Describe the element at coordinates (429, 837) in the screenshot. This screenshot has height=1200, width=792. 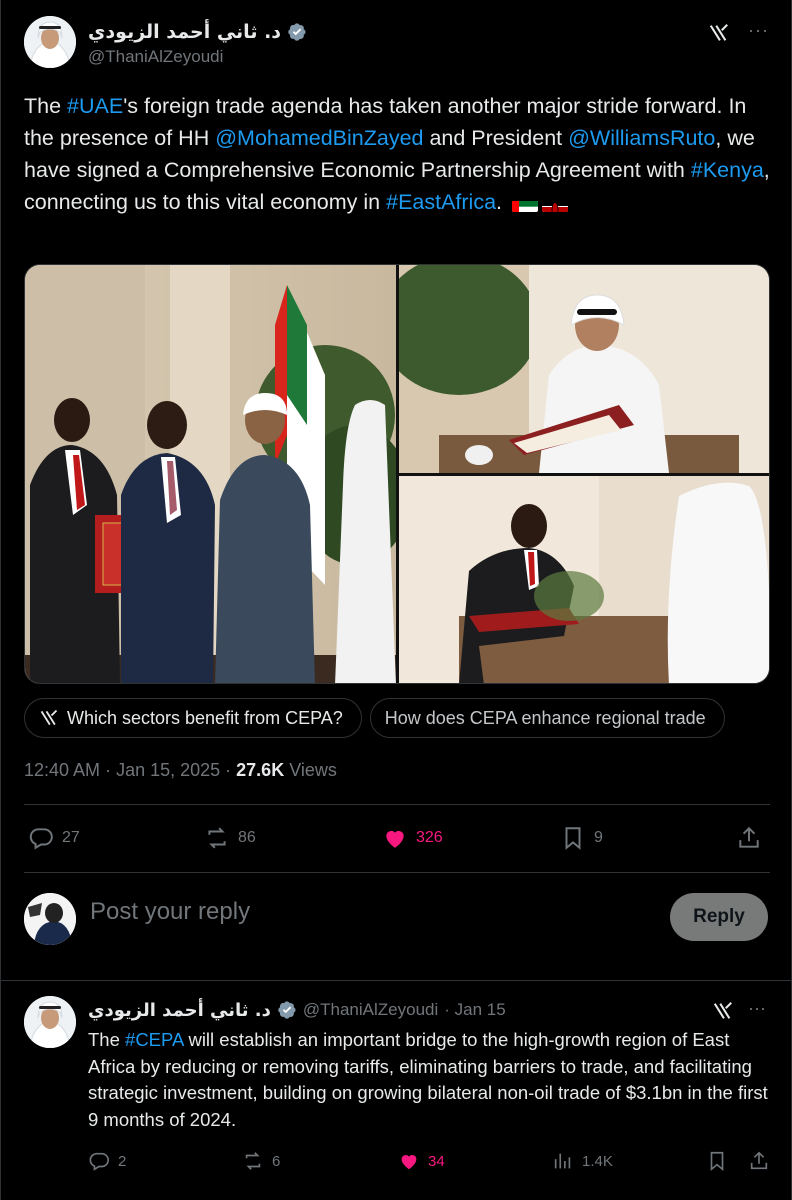
I see `like-count: 326` at that location.